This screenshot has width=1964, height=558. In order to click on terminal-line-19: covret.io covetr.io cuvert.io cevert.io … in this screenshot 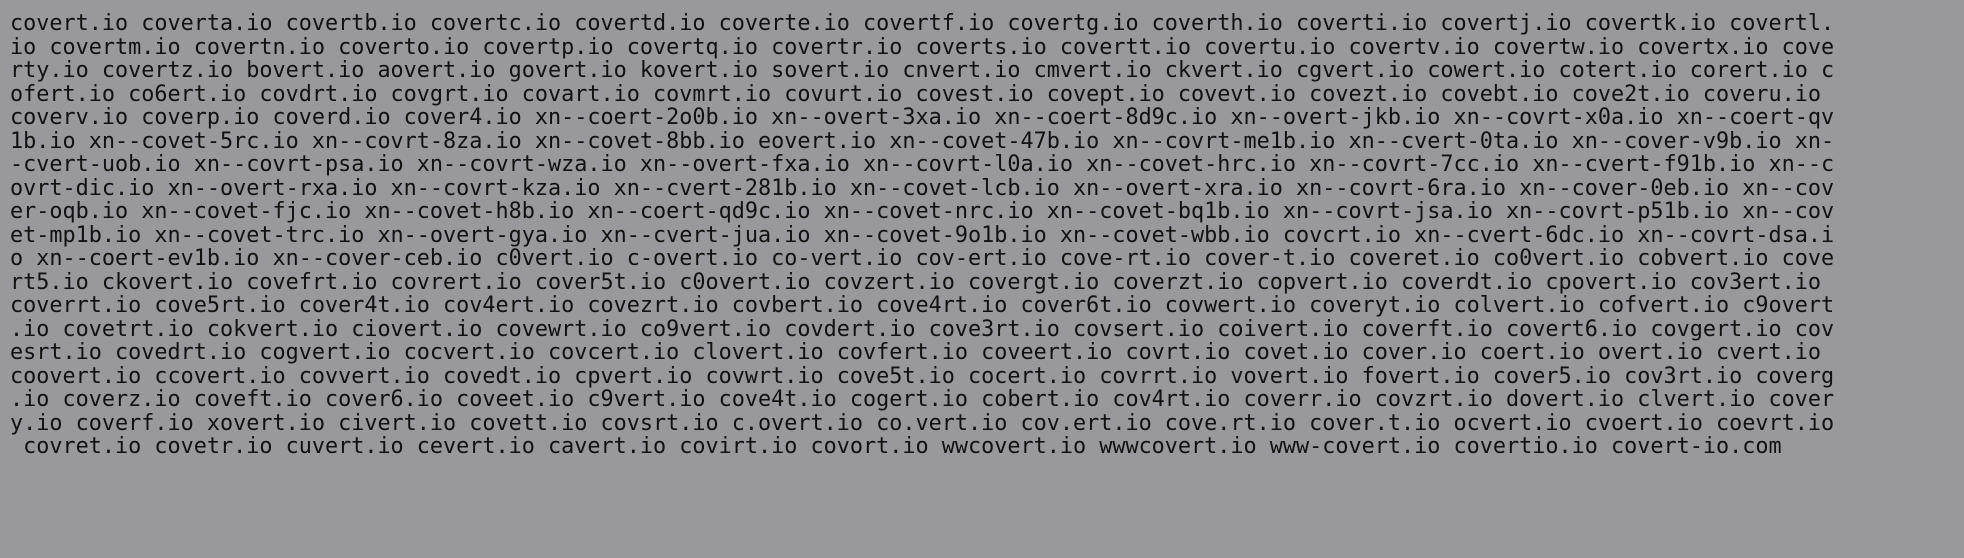, I will do `click(896, 447)`.